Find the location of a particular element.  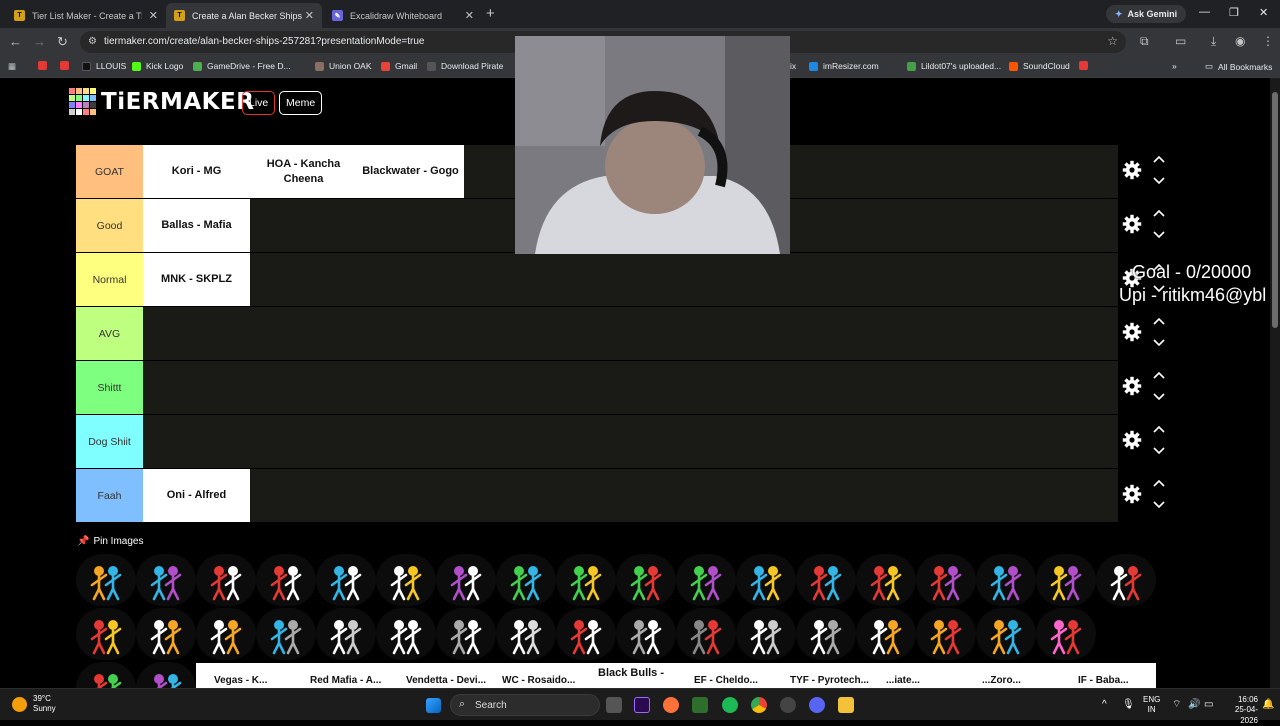

tier-drop-zone: Ballas - Mafia is located at coordinates (196, 225).